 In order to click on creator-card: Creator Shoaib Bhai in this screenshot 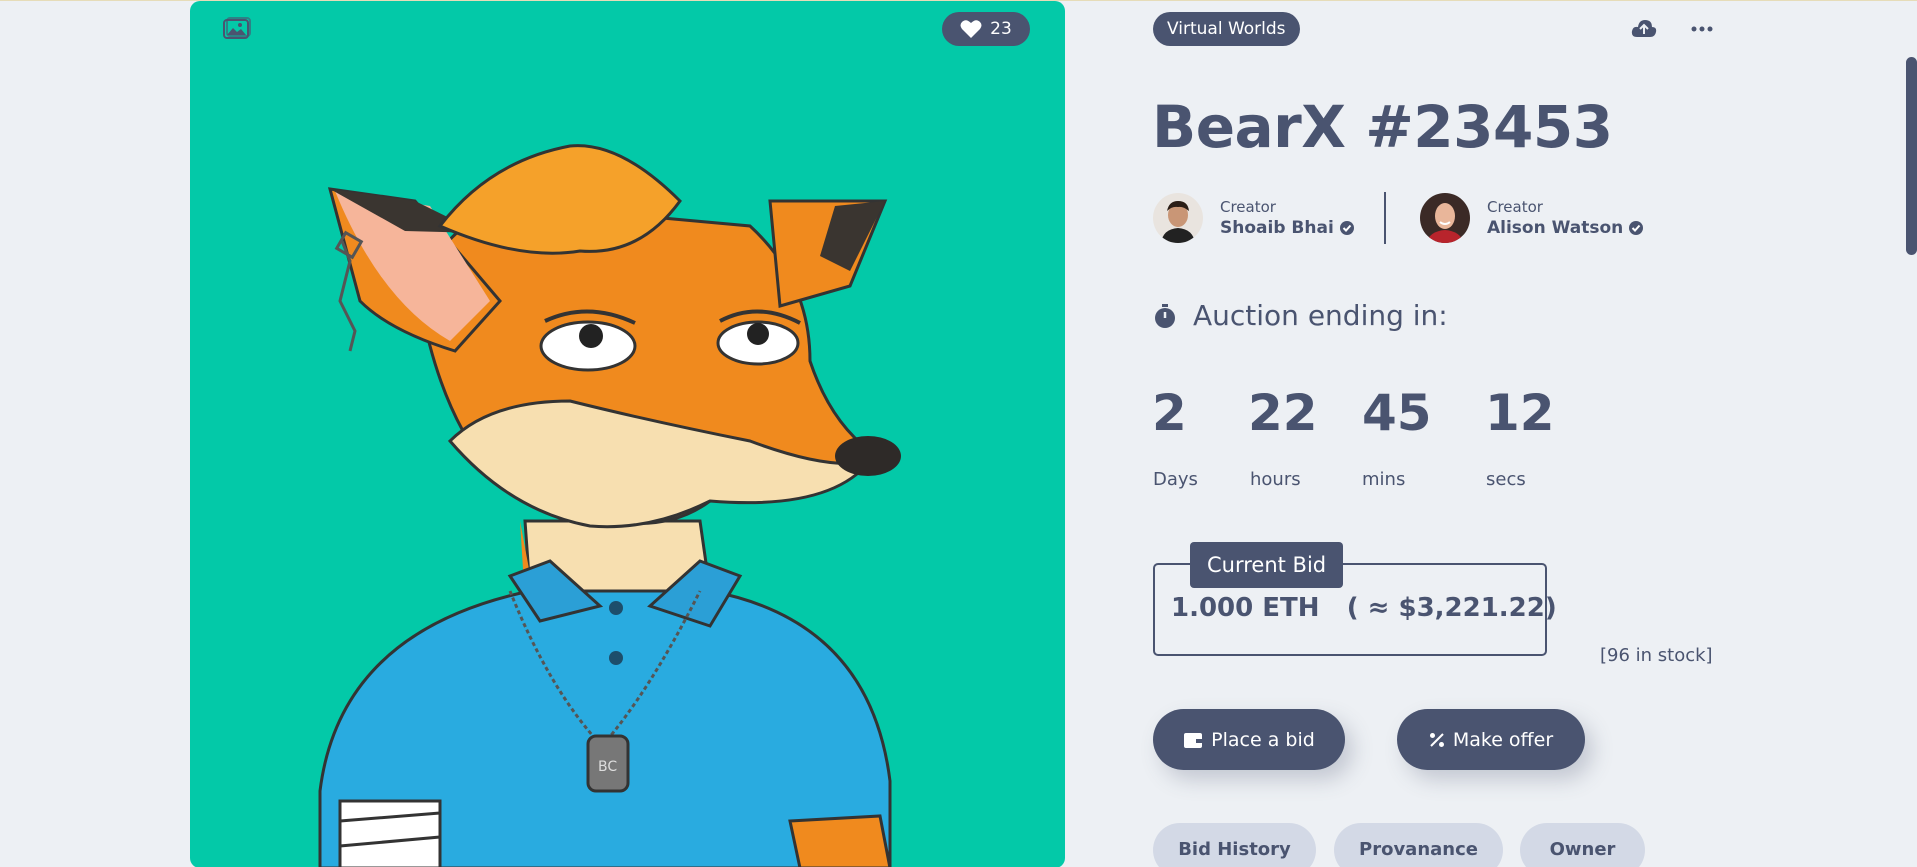, I will do `click(1254, 218)`.